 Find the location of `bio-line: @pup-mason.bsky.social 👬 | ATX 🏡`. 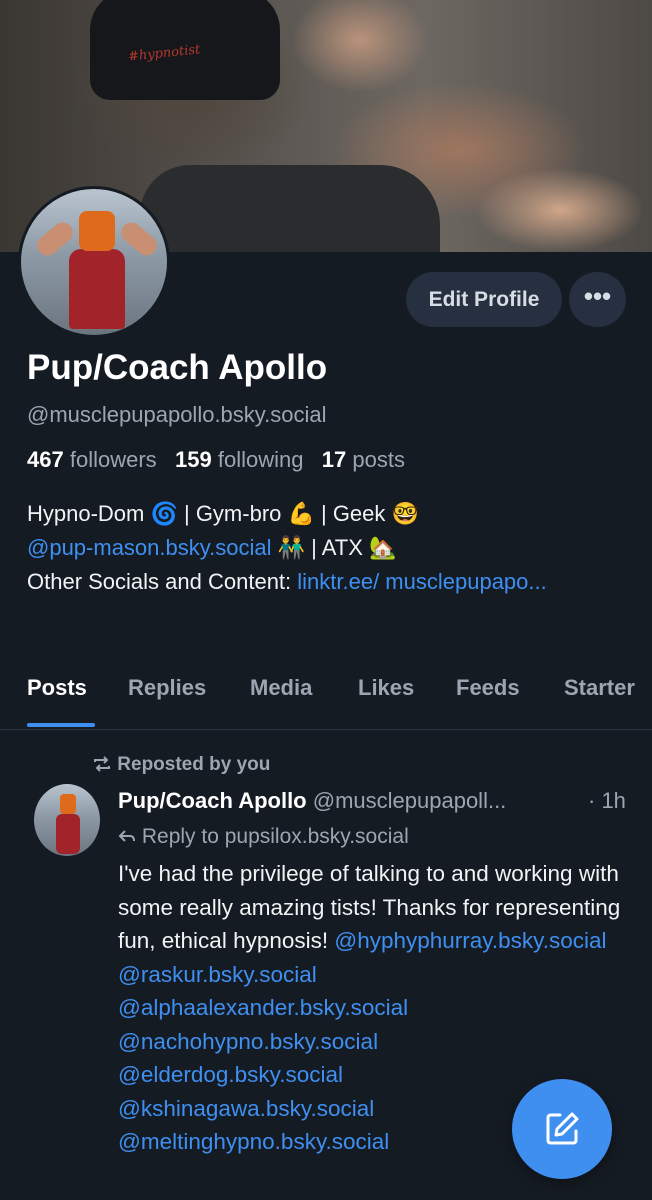

bio-line: @pup-mason.bsky.social 👬 | ATX 🏡 is located at coordinates (212, 547).